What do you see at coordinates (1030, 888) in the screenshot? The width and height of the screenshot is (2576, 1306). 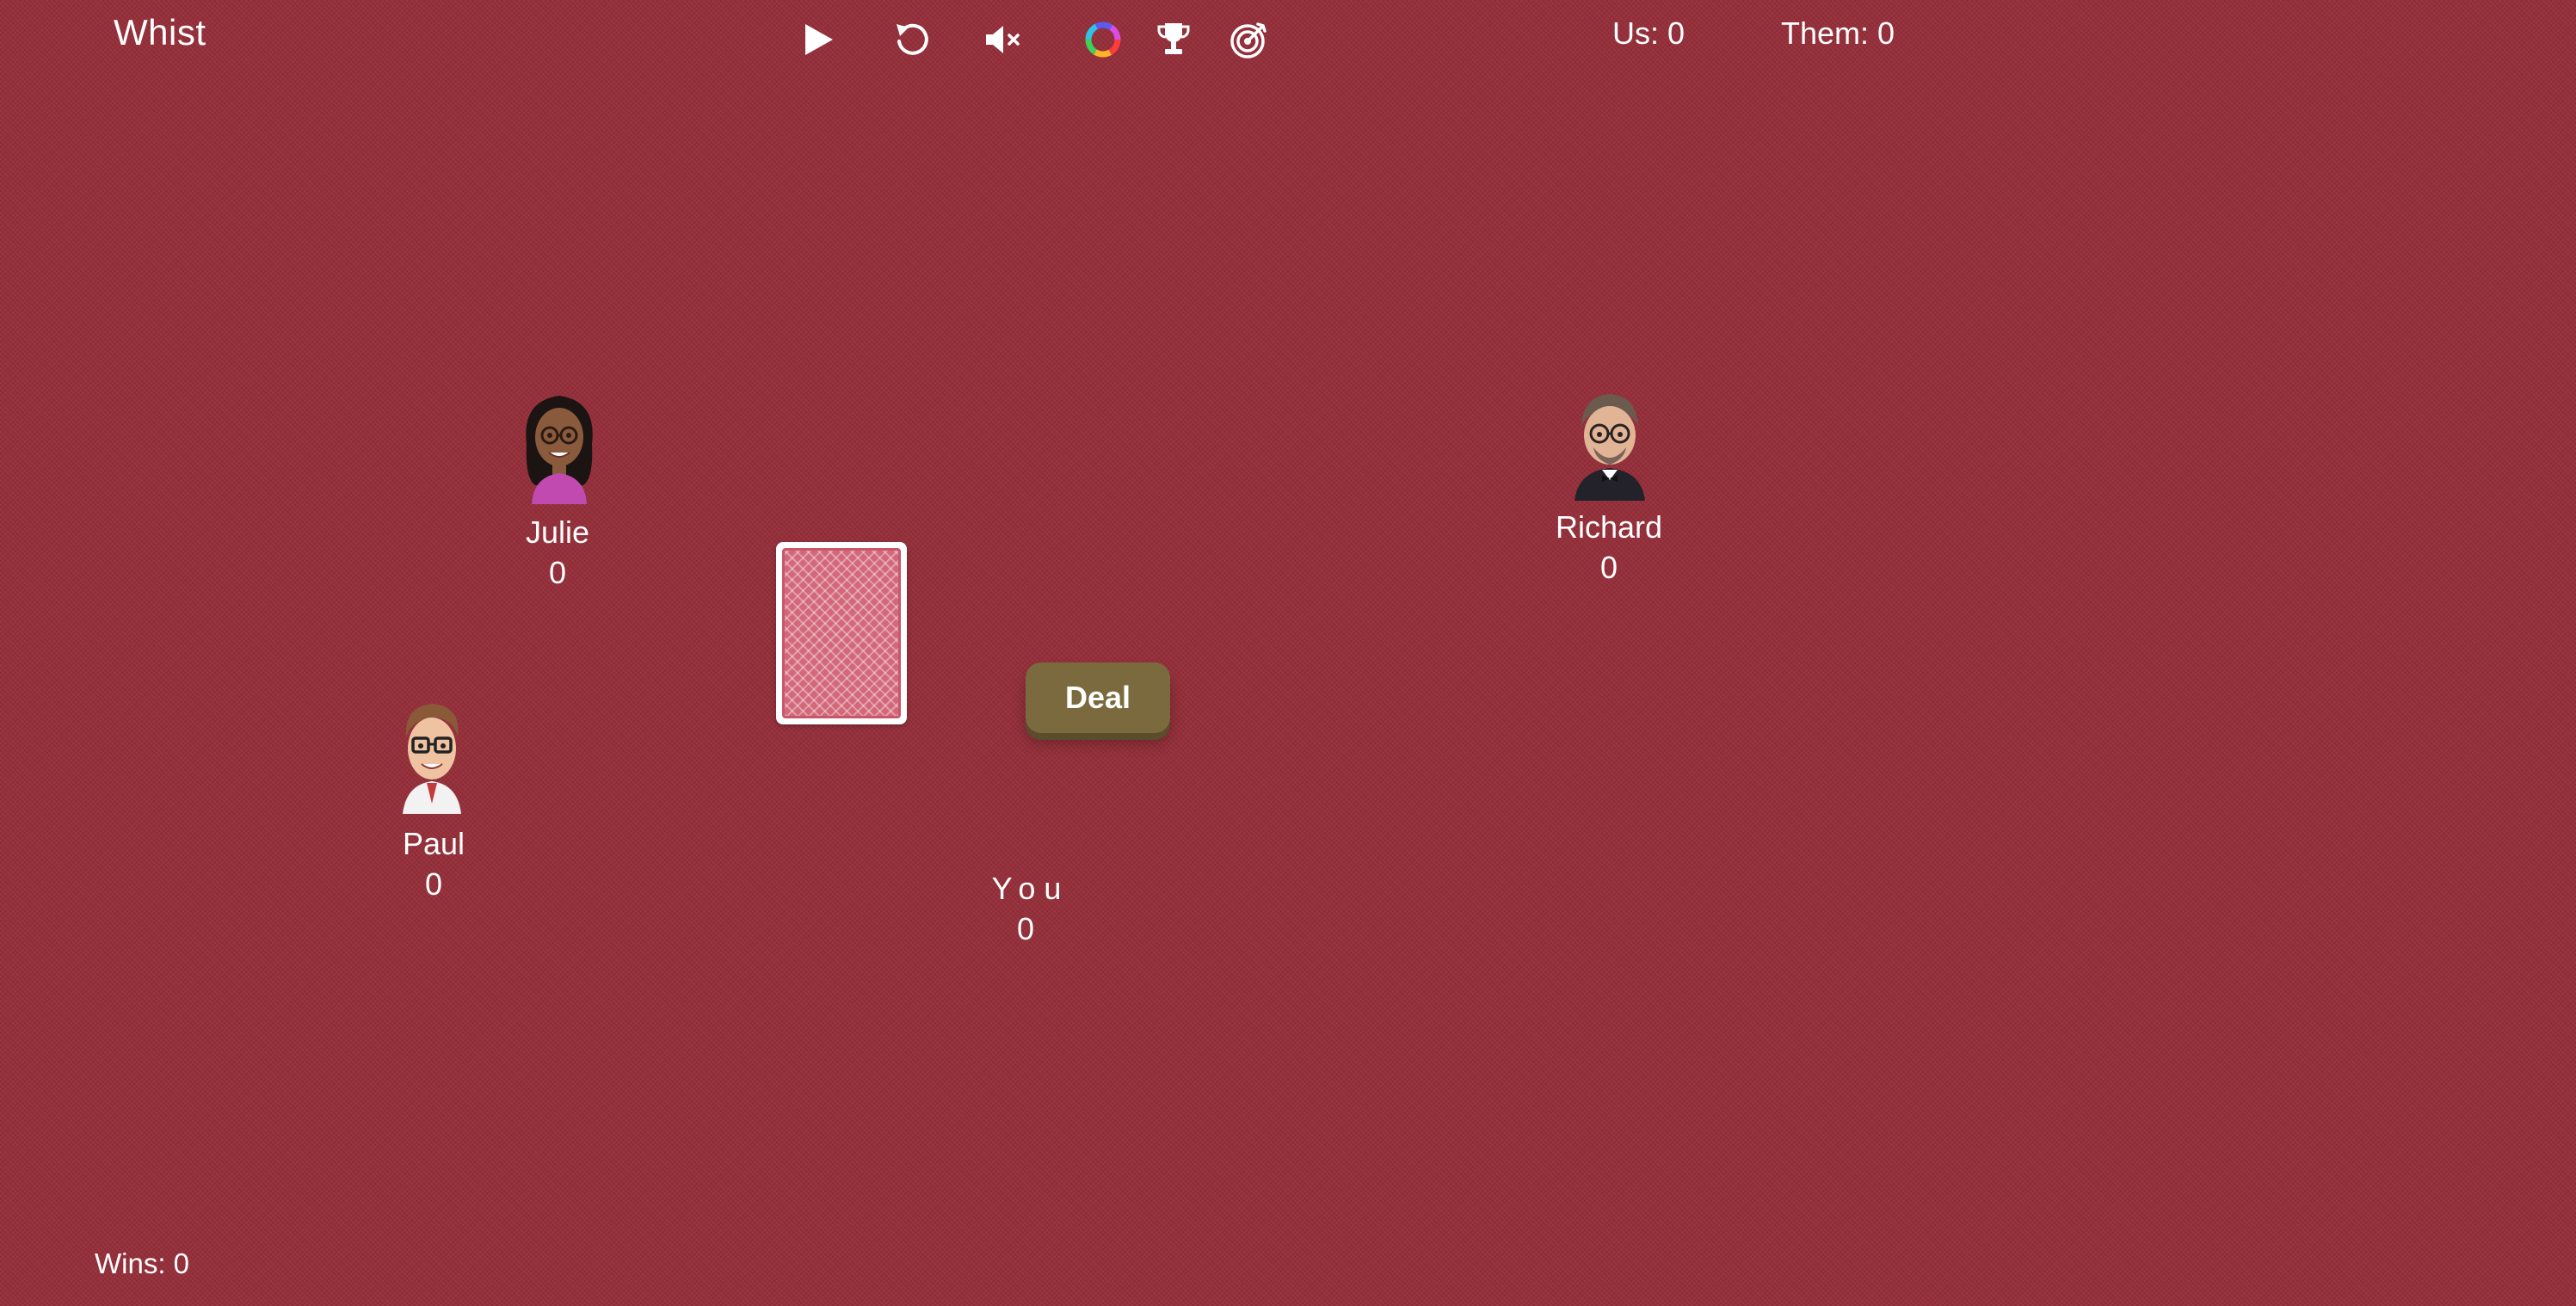 I see `you-name: You` at bounding box center [1030, 888].